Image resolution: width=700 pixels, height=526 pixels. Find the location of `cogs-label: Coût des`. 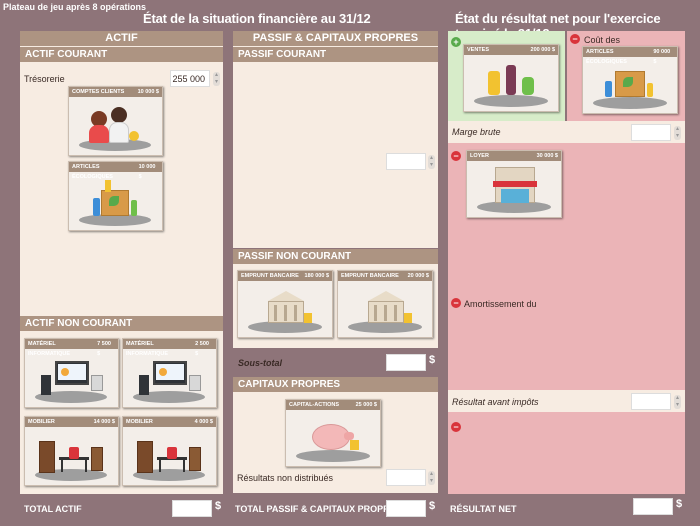

cogs-label: Coût des is located at coordinates (602, 40).